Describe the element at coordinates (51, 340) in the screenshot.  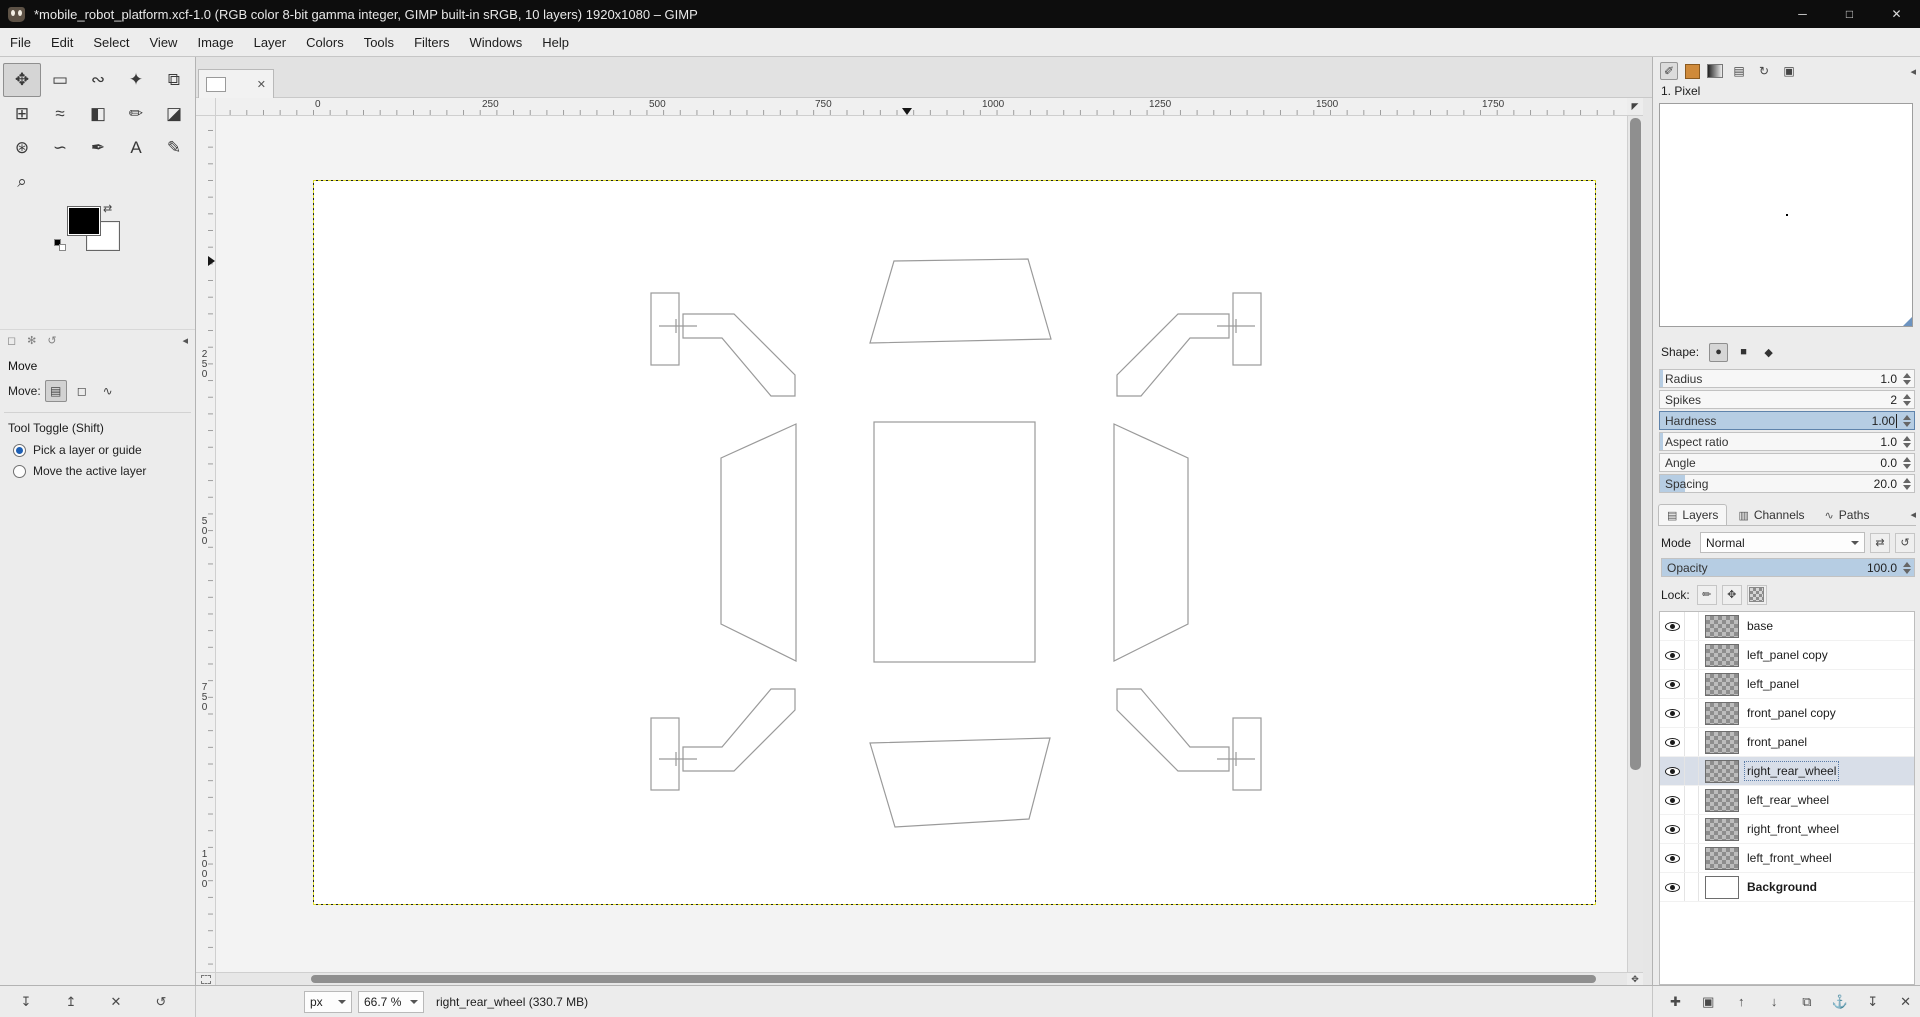
I see `dock-tab-icon-3: ↺` at that location.